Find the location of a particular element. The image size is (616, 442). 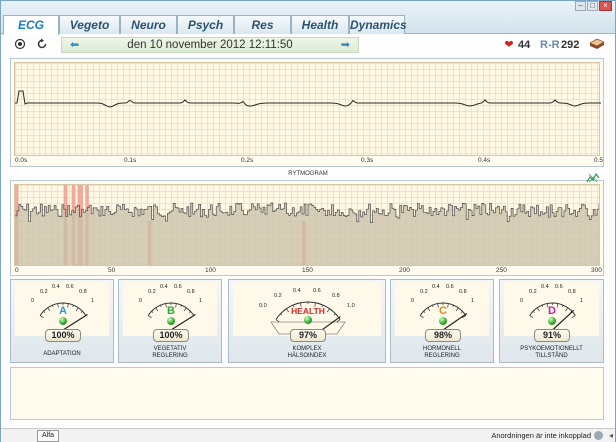

ryt-tick-1: 50 is located at coordinates (112, 270).